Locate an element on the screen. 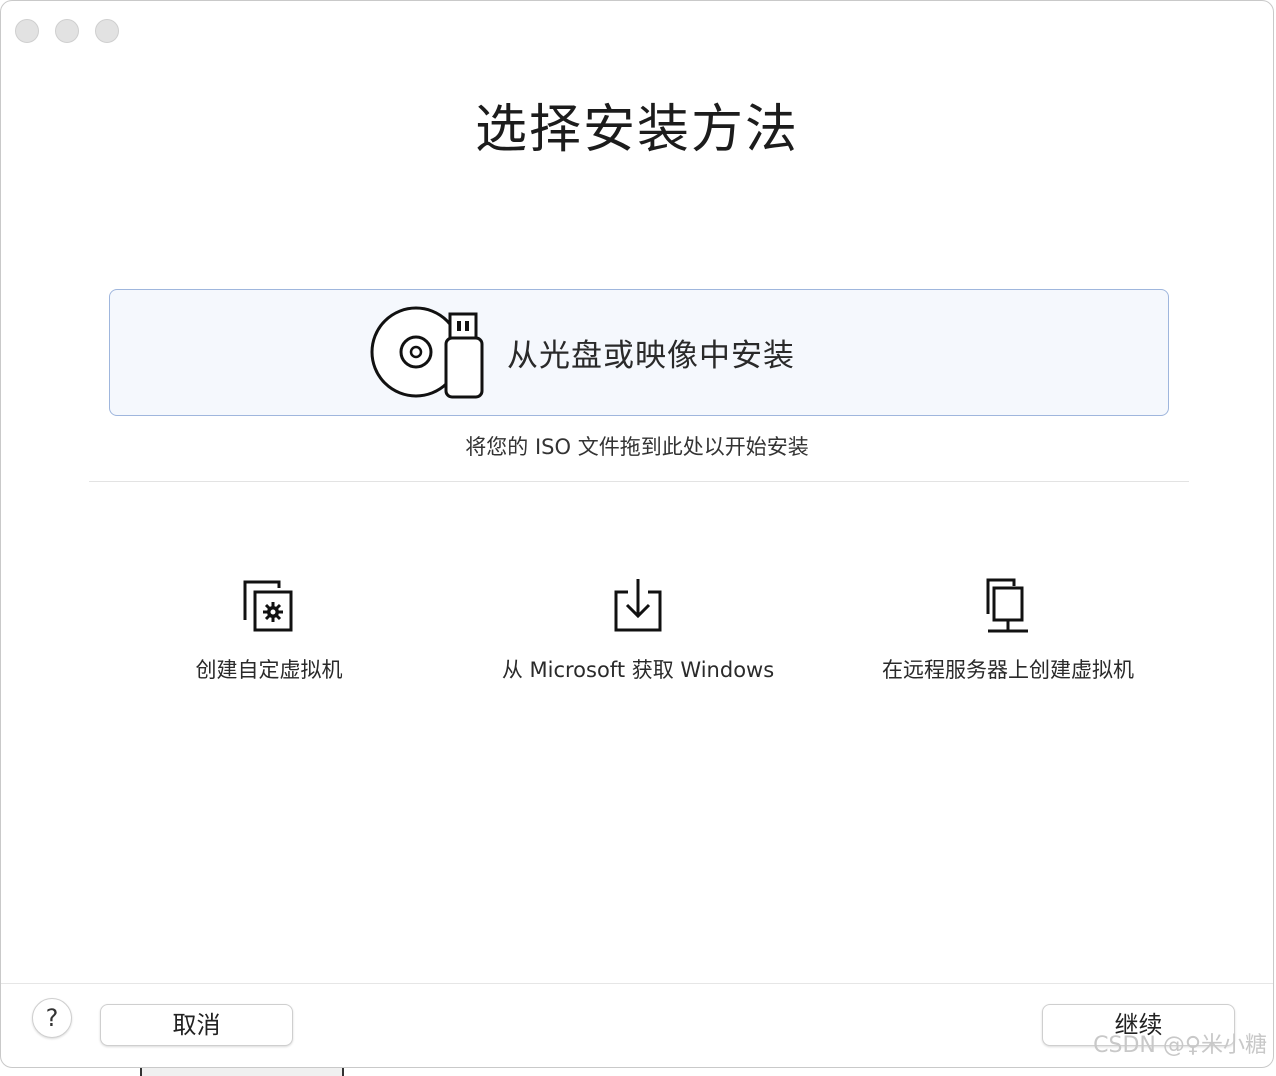 Image resolution: width=1276 pixels, height=1076 pixels. footer-divider is located at coordinates (637, 983).